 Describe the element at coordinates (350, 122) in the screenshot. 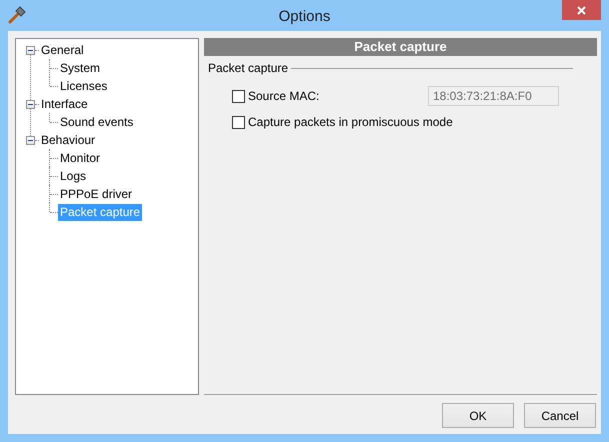

I see `checkbox-label: Capture packets in promiscuous mode` at that location.